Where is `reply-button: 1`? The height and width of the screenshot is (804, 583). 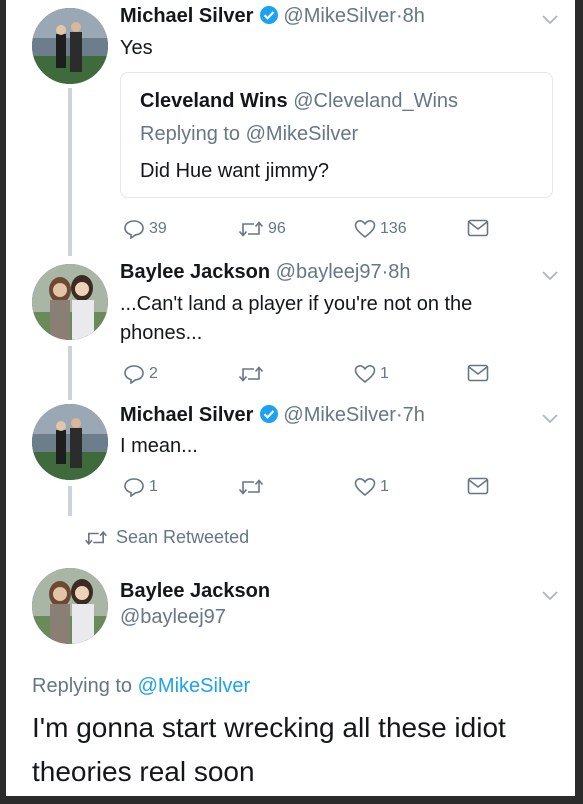
reply-button: 1 is located at coordinates (140, 487).